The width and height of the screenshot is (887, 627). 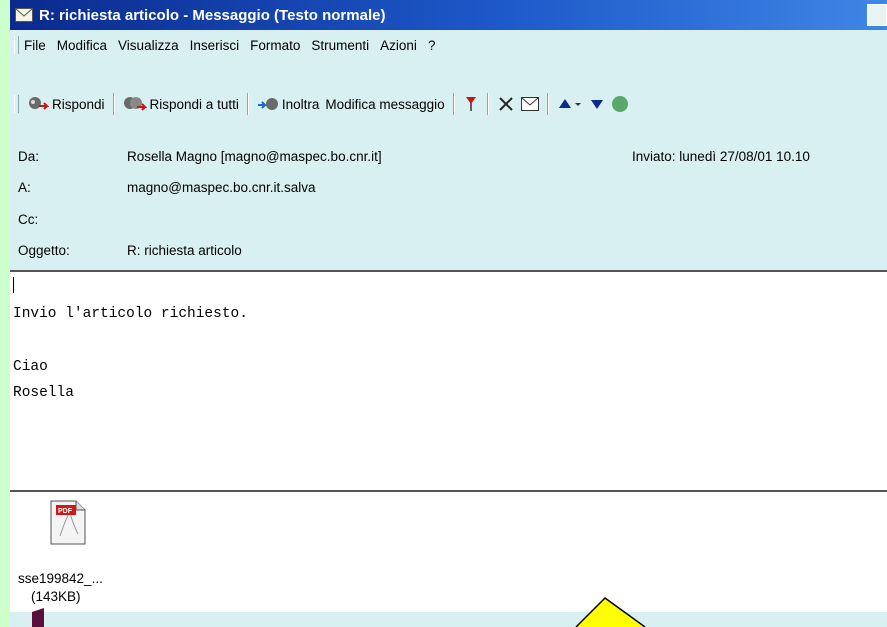 I want to click on from-label: Da:, so click(x=29, y=156).